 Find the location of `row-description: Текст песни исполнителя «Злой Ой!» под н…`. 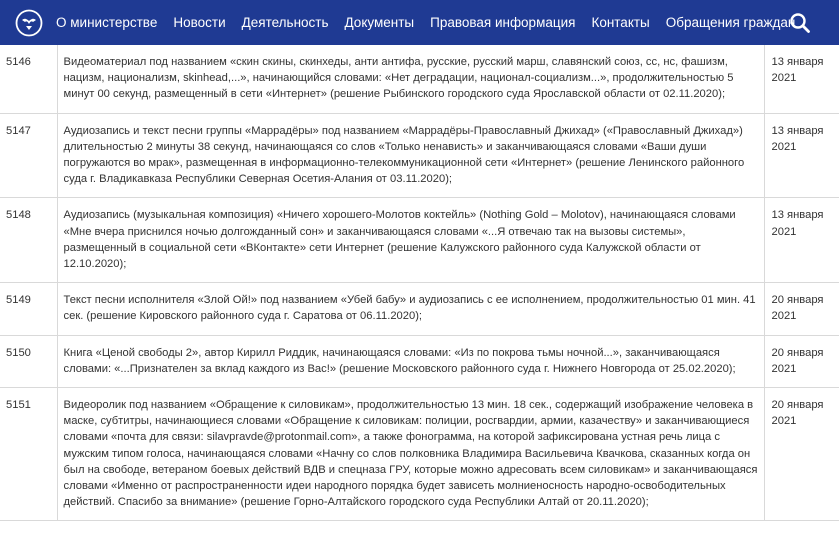

row-description: Текст песни исполнителя «Злой Ой!» под н… is located at coordinates (410, 309).